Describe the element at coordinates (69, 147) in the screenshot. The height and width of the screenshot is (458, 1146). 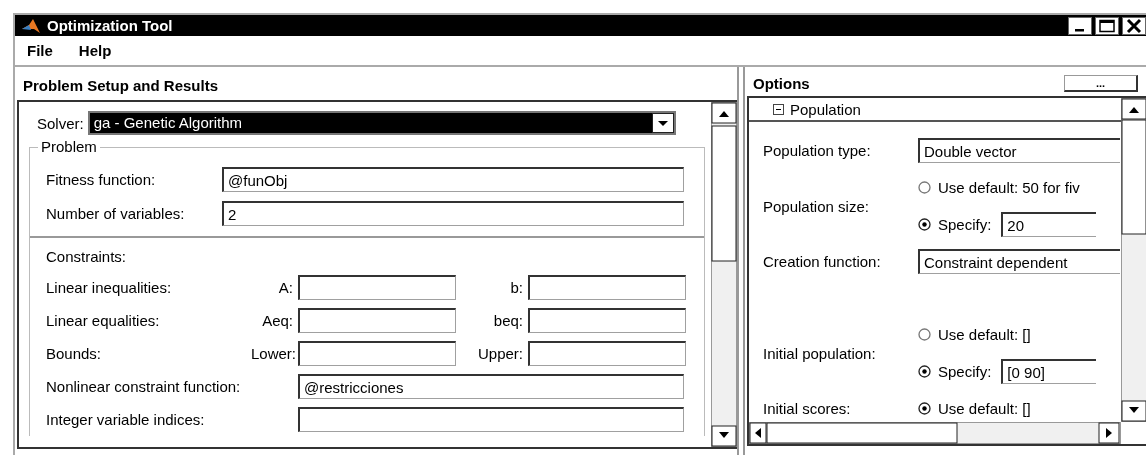
I see `group-title: Problem` at that location.